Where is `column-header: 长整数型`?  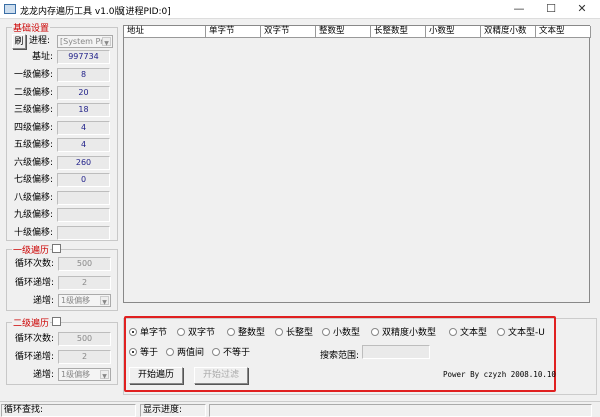
column-header: 长整数型 is located at coordinates (398, 32).